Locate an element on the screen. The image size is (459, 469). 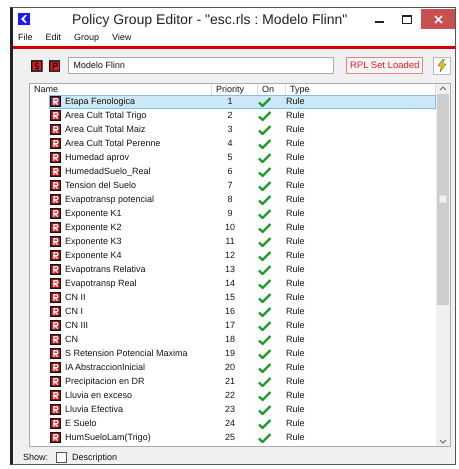
table-row: HumSueloLam(Trigo) 25 Rule is located at coordinates (242, 437).